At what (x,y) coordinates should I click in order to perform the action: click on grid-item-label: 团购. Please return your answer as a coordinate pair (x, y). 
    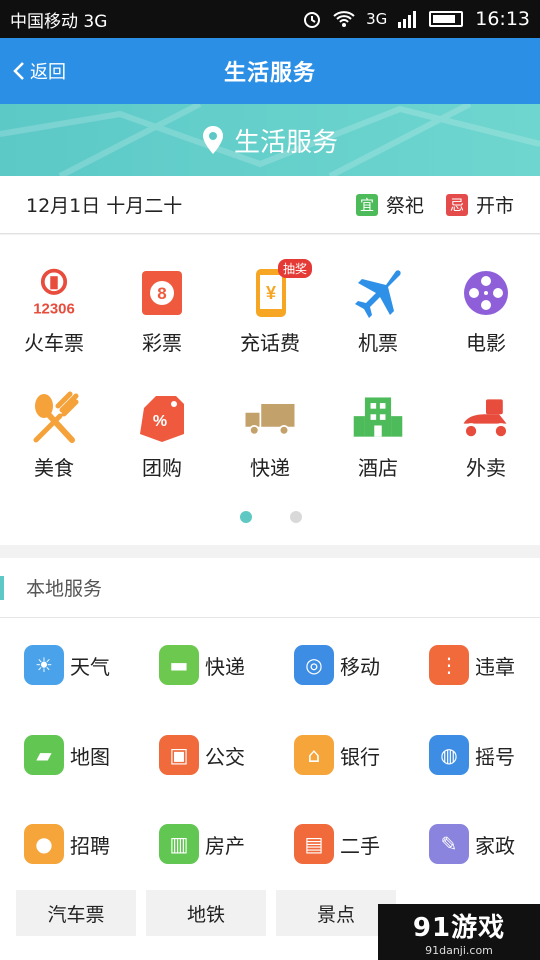
    Looking at the image, I should click on (162, 468).